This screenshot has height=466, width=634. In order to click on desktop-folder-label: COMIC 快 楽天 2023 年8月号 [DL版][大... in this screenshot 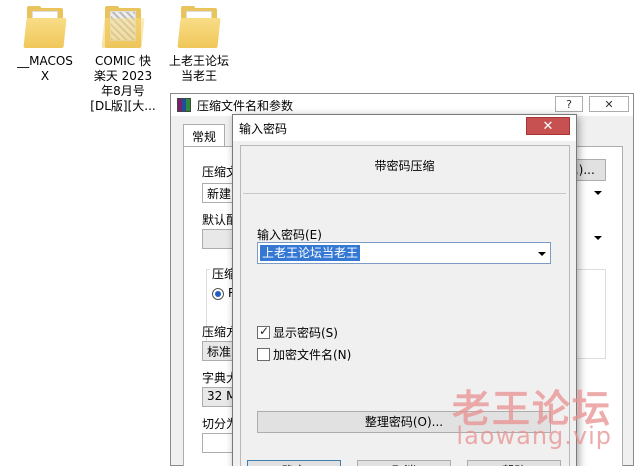, I will do `click(123, 83)`.